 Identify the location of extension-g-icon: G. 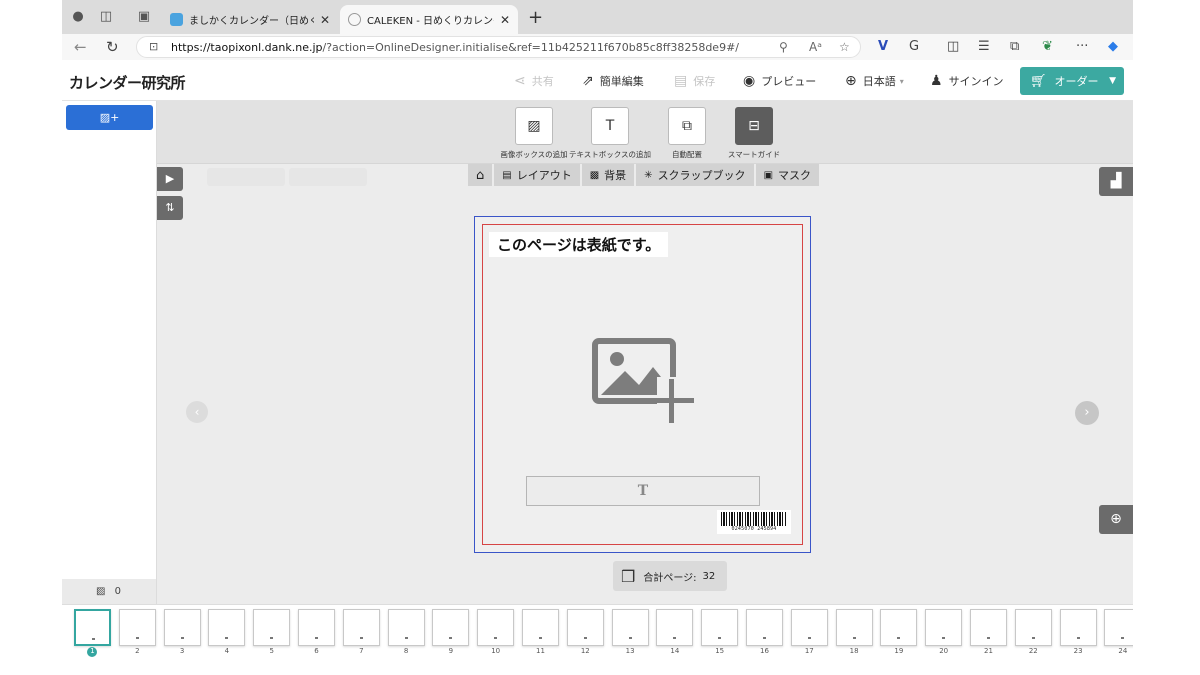
(914, 46).